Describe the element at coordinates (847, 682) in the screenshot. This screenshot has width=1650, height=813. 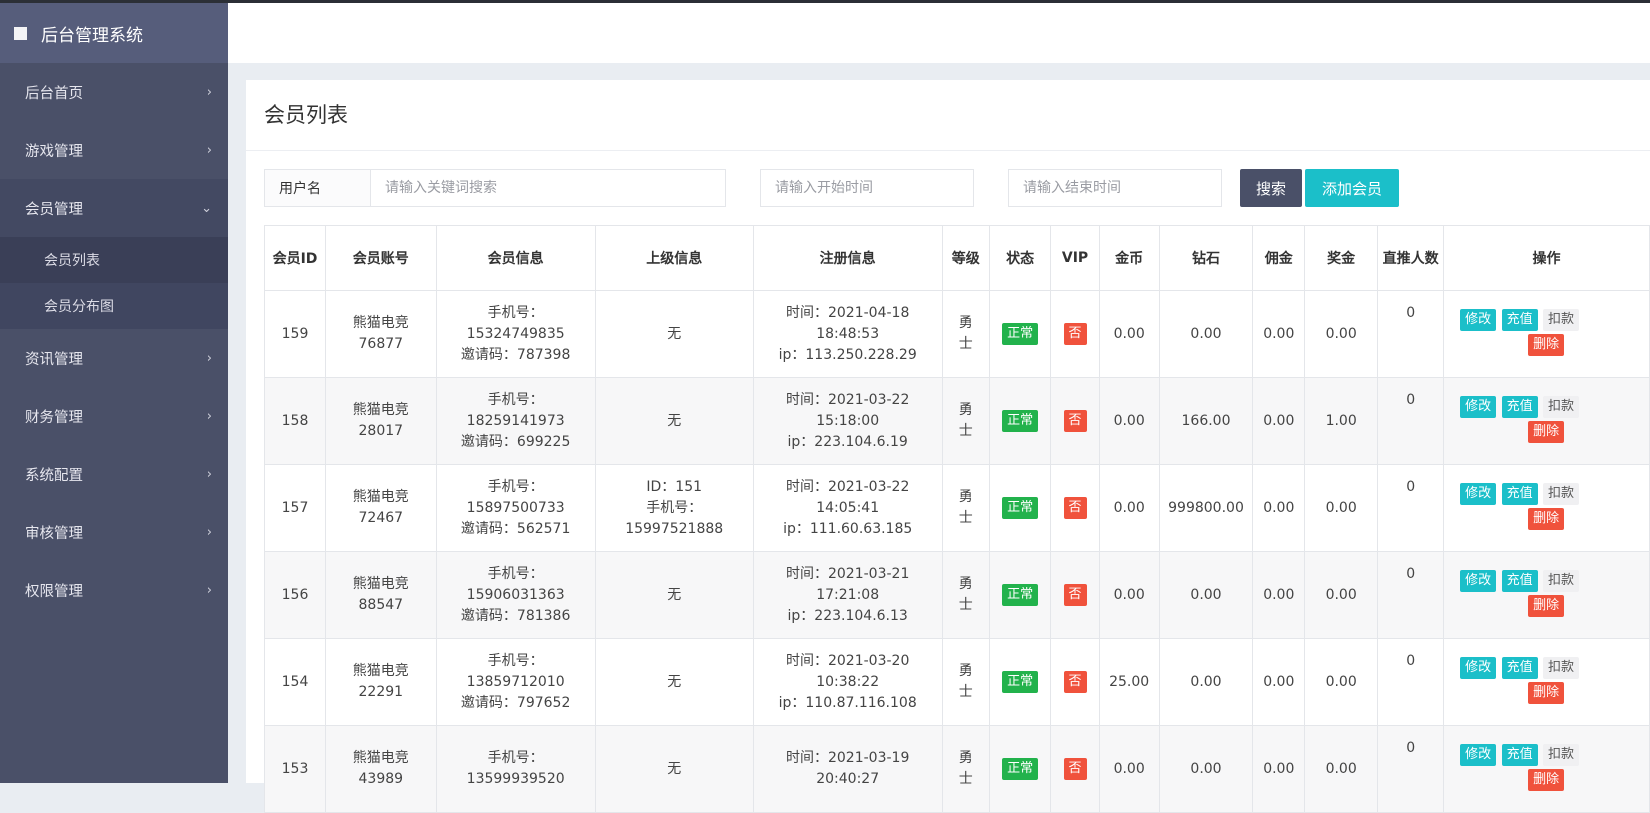
I see `cell-register: 时间：2021-03-20 10:38:22 ip：110.87.116.108` at that location.